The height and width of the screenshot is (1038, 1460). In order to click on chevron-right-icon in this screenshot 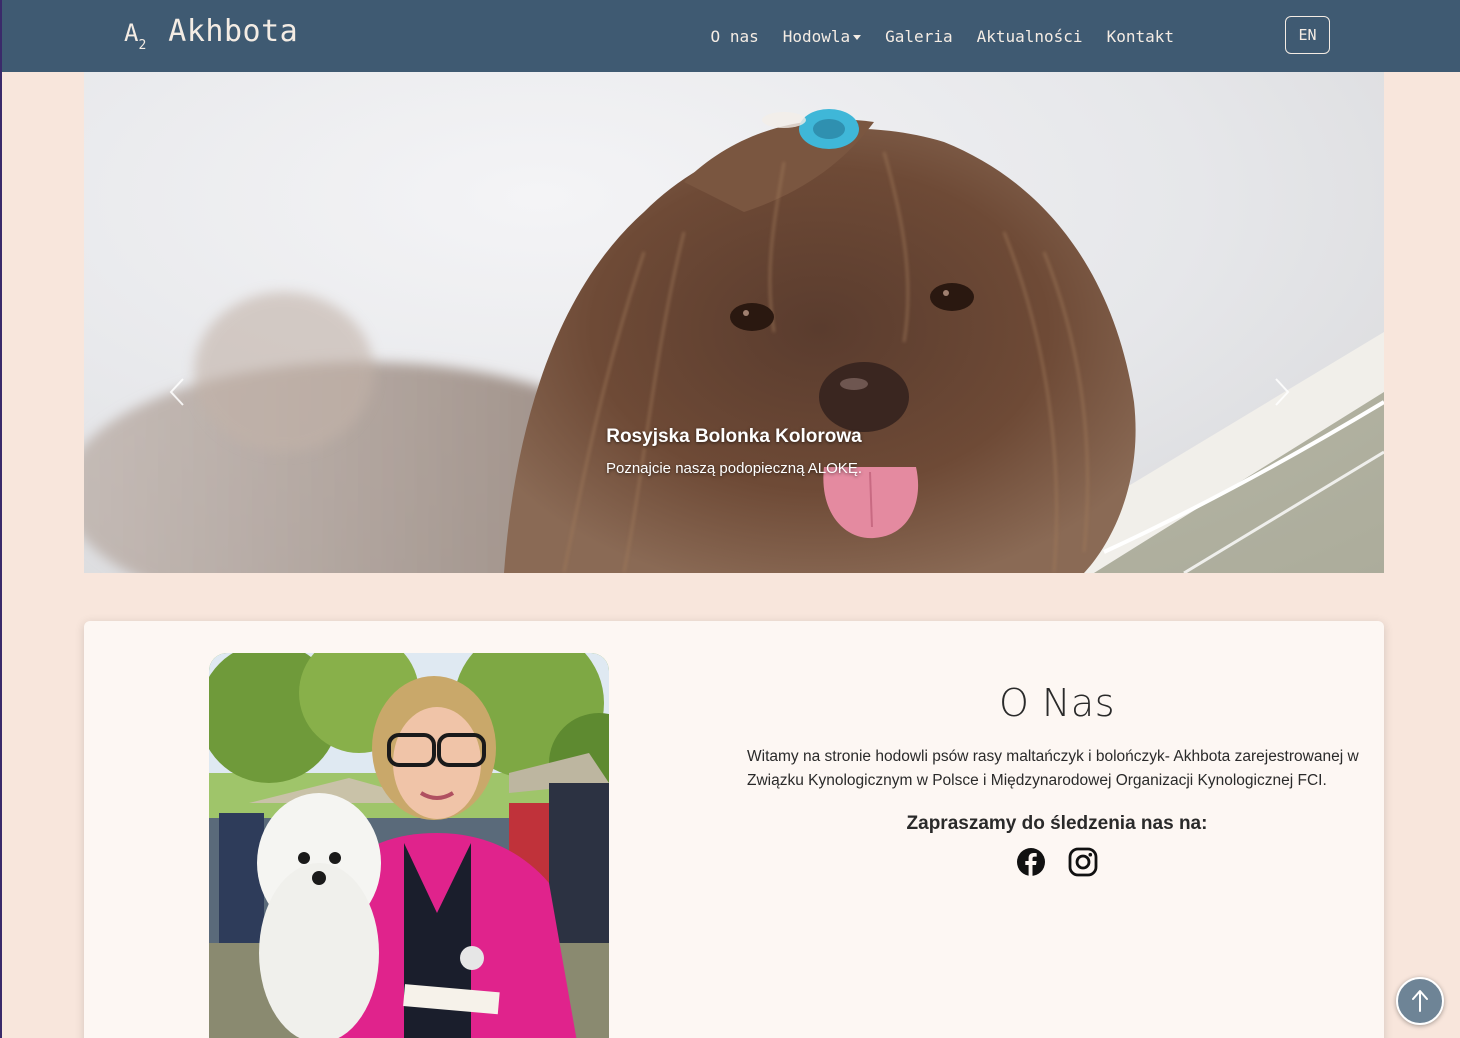, I will do `click(1282, 392)`.